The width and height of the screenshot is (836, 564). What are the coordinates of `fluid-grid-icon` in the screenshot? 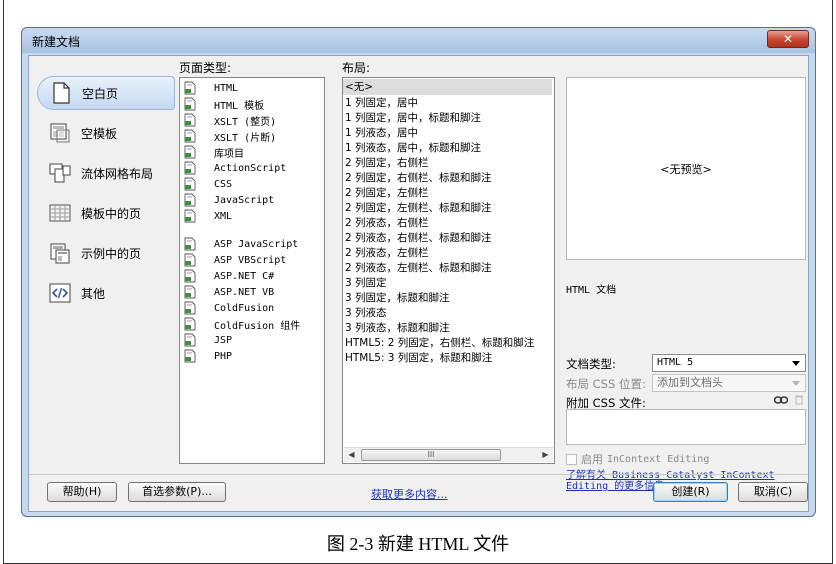 It's located at (60, 173).